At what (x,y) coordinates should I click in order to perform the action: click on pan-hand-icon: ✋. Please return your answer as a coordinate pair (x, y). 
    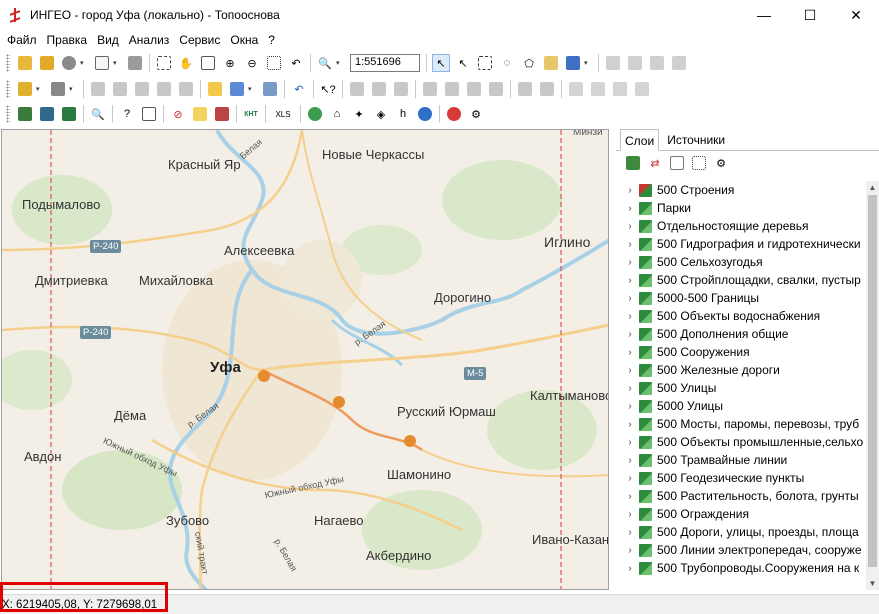
    Looking at the image, I should click on (186, 63).